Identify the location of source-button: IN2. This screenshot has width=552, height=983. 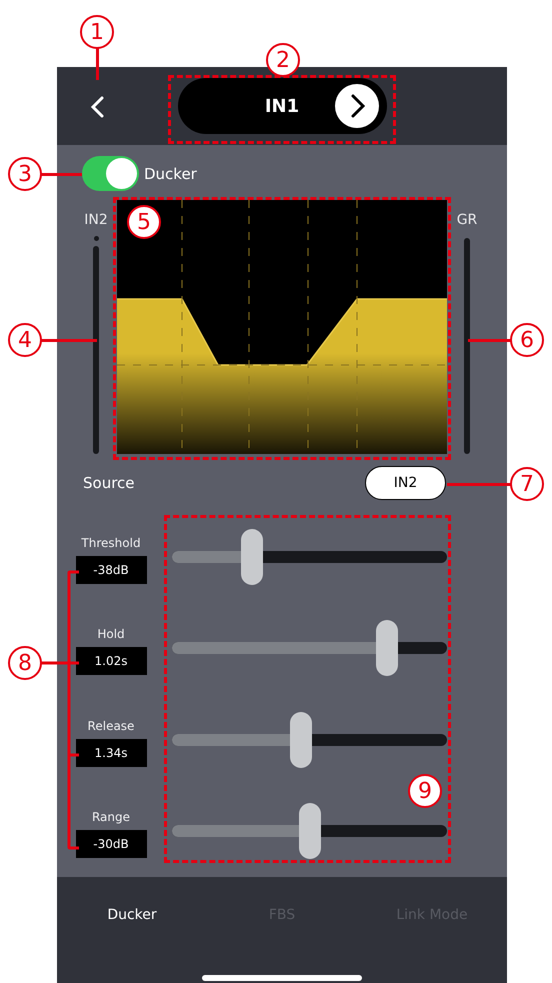
(405, 483).